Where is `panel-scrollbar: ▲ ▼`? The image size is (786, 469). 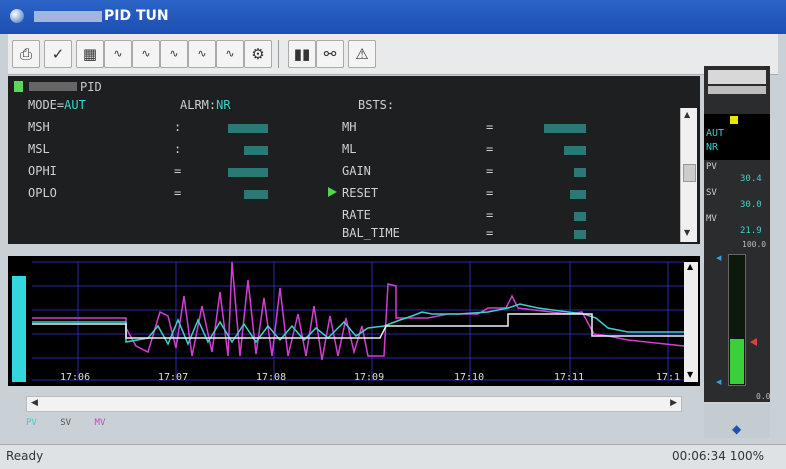
panel-scrollbar: ▲ ▼ is located at coordinates (688, 175).